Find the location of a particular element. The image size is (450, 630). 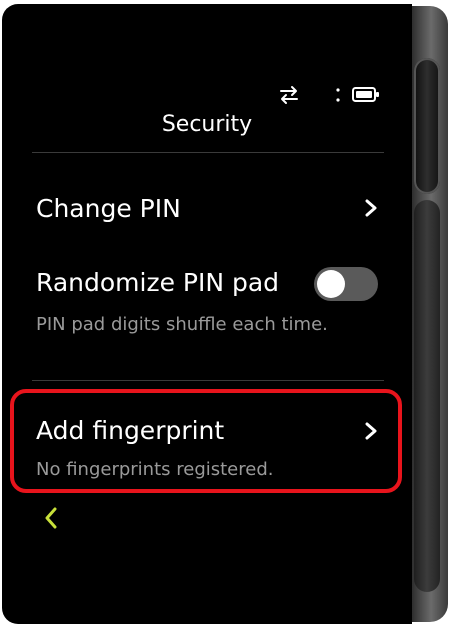

page-title: Security is located at coordinates (207, 124).